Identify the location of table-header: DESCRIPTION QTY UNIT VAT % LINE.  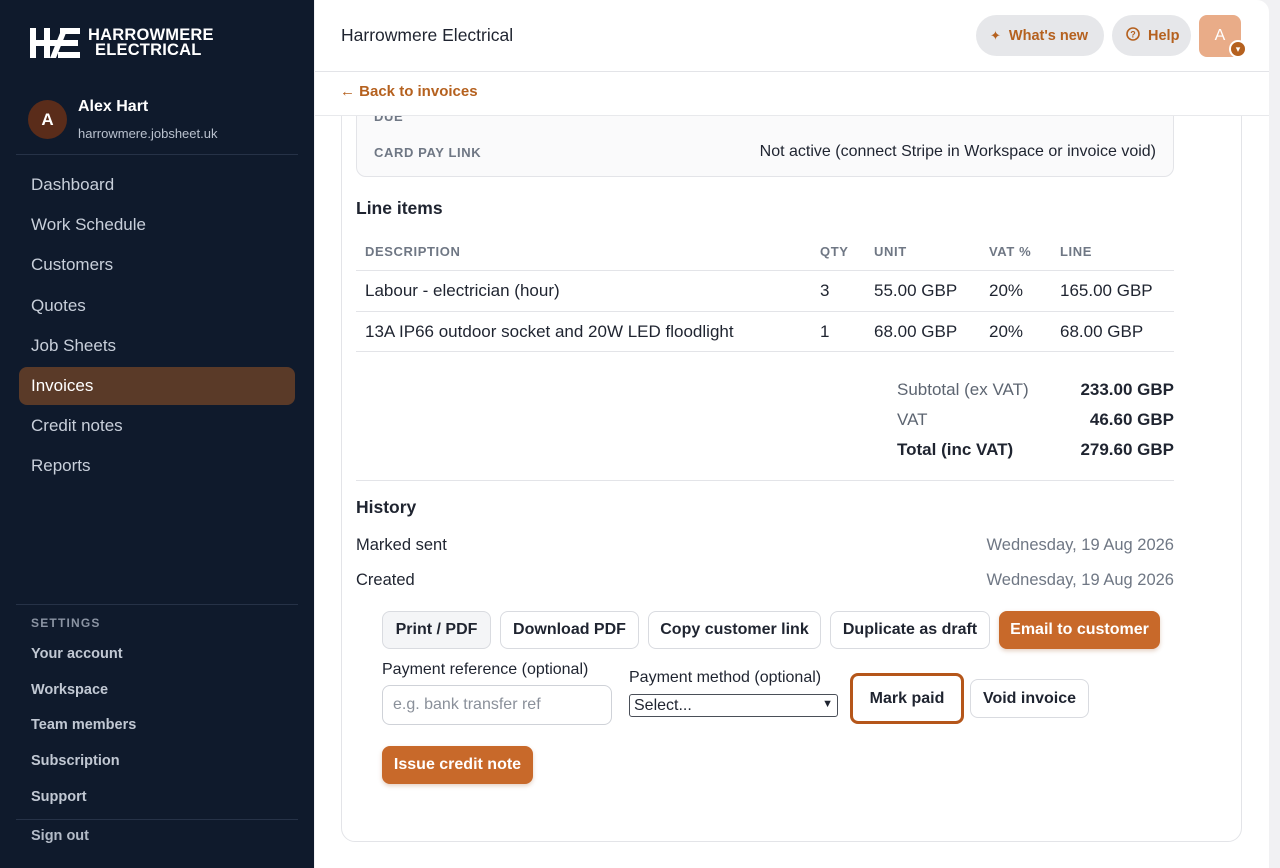
(765, 250).